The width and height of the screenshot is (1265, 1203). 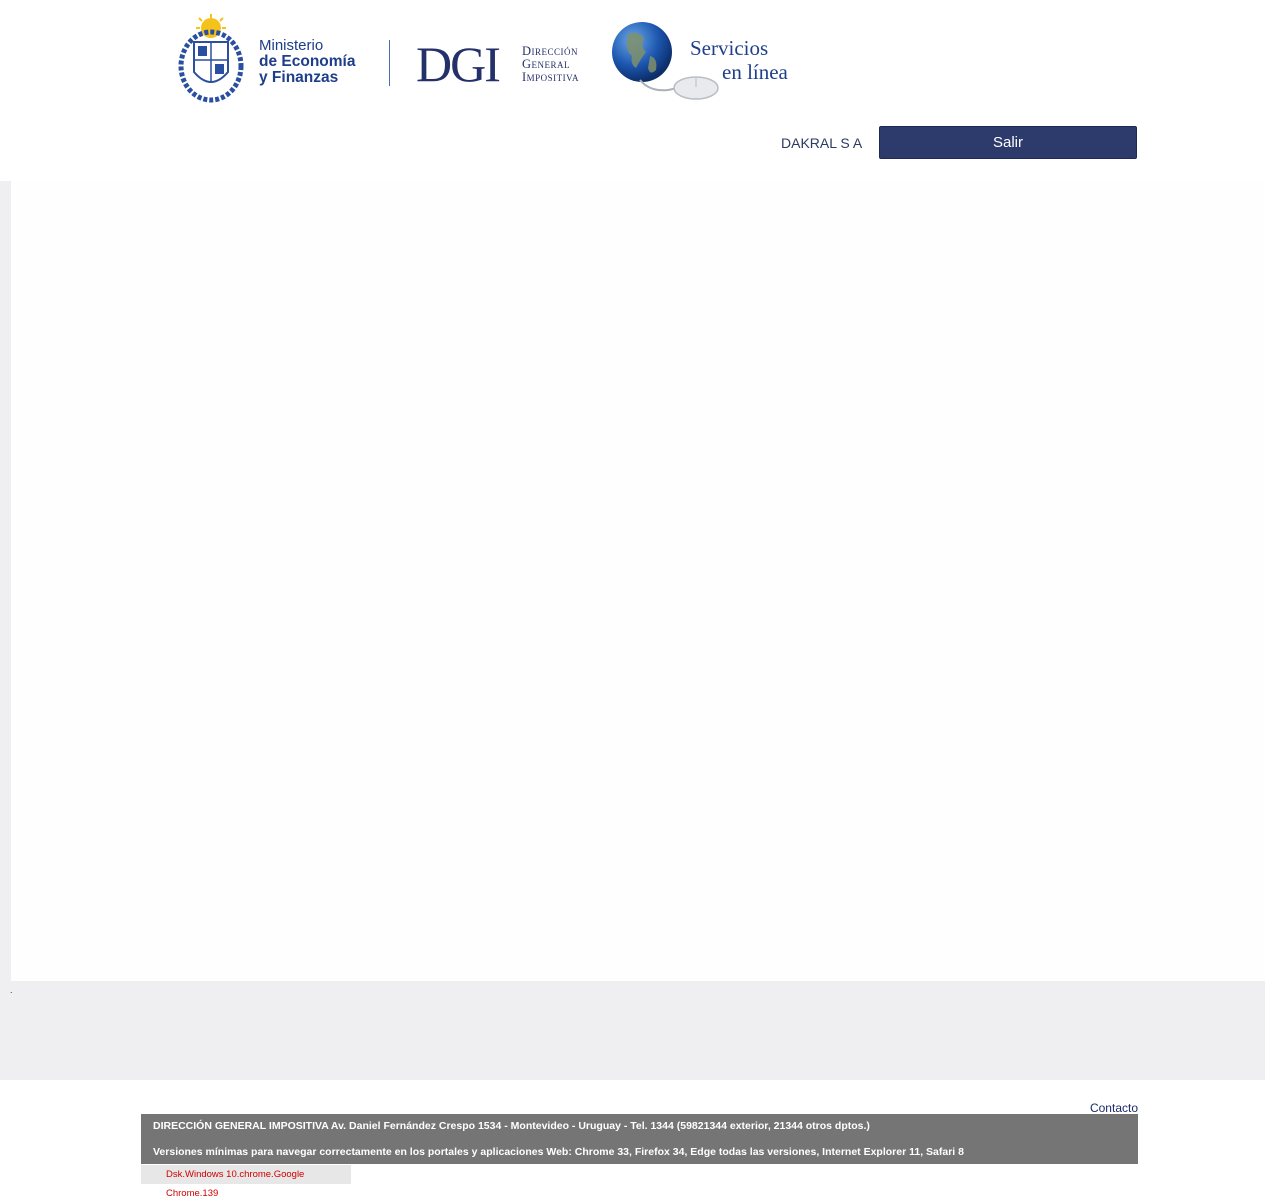 I want to click on servicios-line-2: en línea, so click(x=755, y=72).